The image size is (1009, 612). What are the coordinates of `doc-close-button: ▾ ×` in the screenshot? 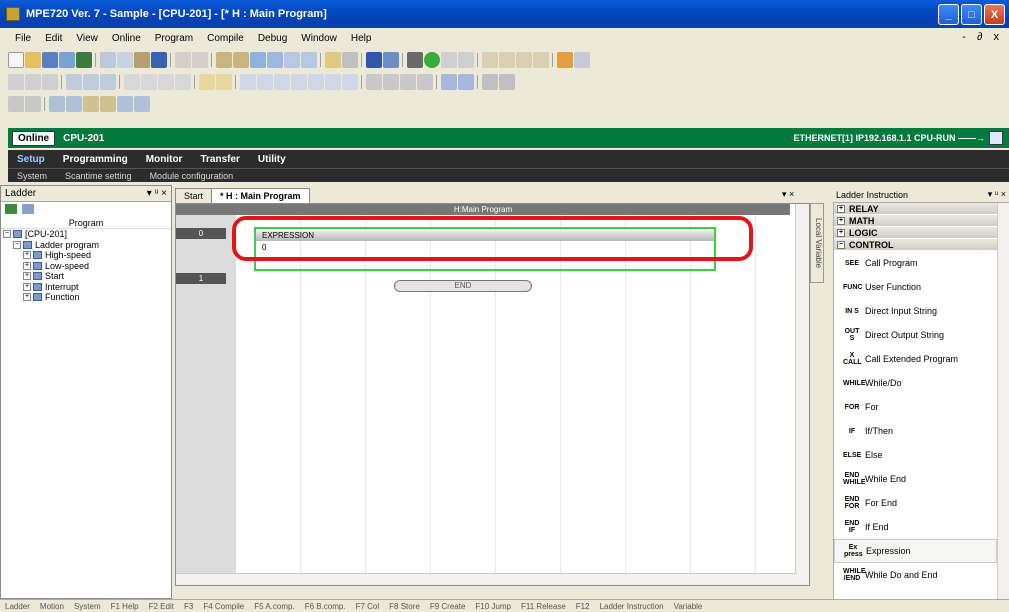 It's located at (788, 194).